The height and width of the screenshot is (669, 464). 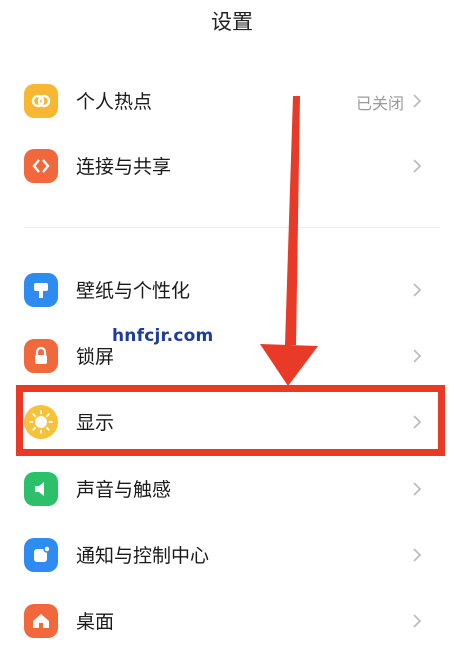 What do you see at coordinates (289, 241) in the screenshot?
I see `annotation-arrow-icon` at bounding box center [289, 241].